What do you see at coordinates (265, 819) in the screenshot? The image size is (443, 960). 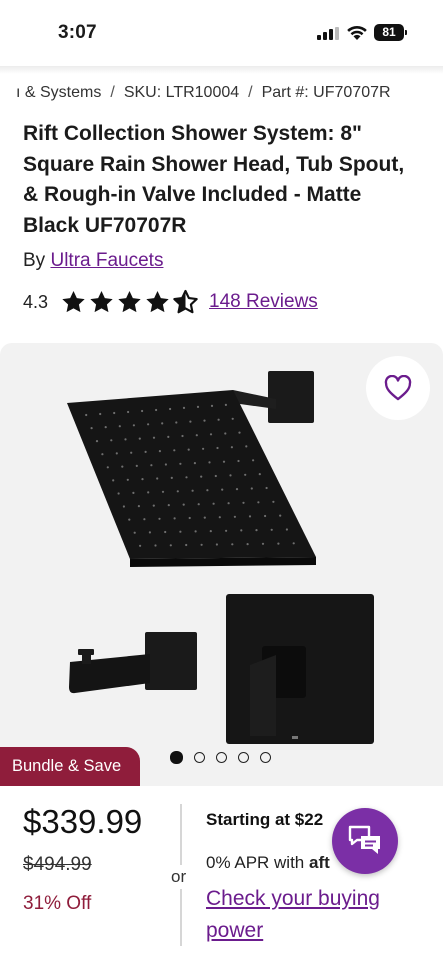 I see `financing-amount: Starting at $22` at bounding box center [265, 819].